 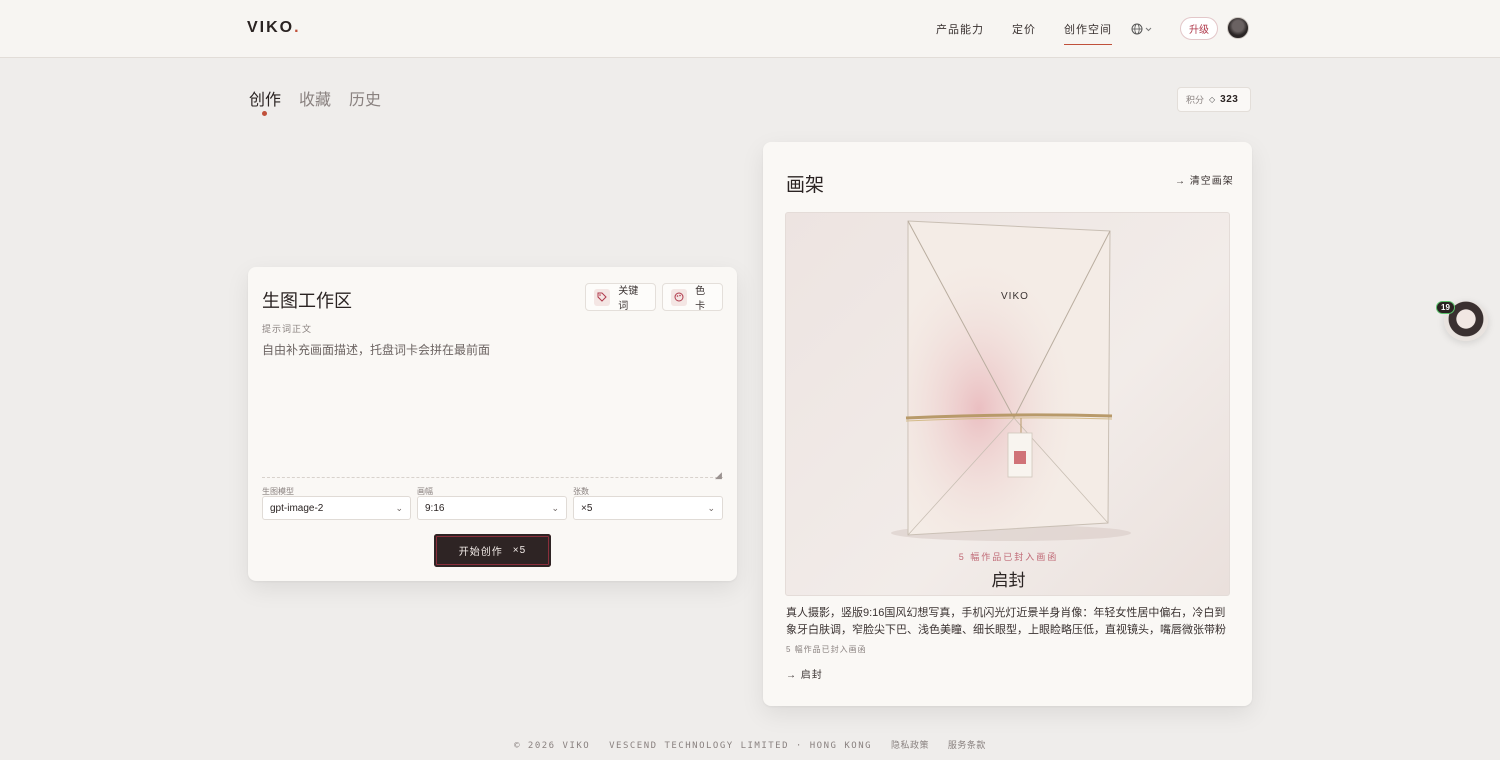 I want to click on model-value: gpt-image-2, so click(x=297, y=508).